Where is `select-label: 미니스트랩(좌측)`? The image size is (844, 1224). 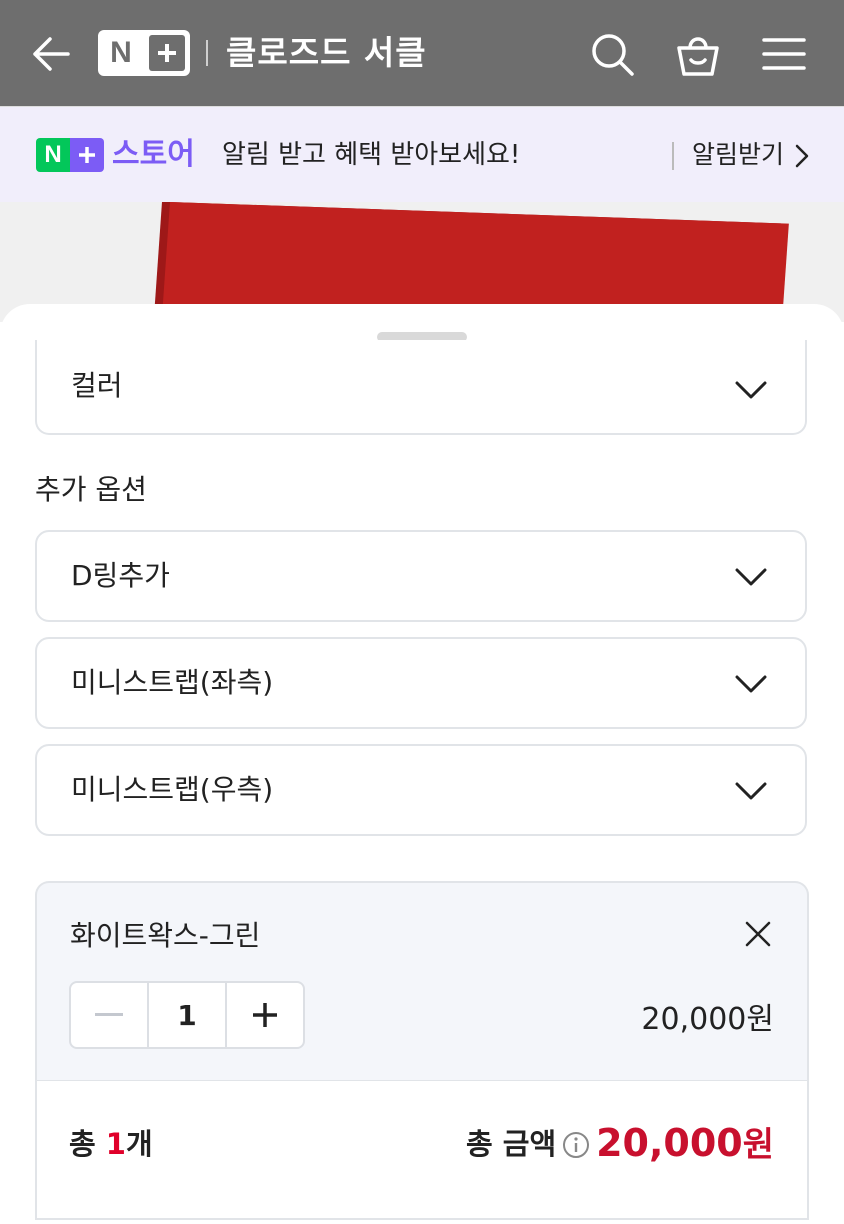 select-label: 미니스트랩(좌측) is located at coordinates (172, 682).